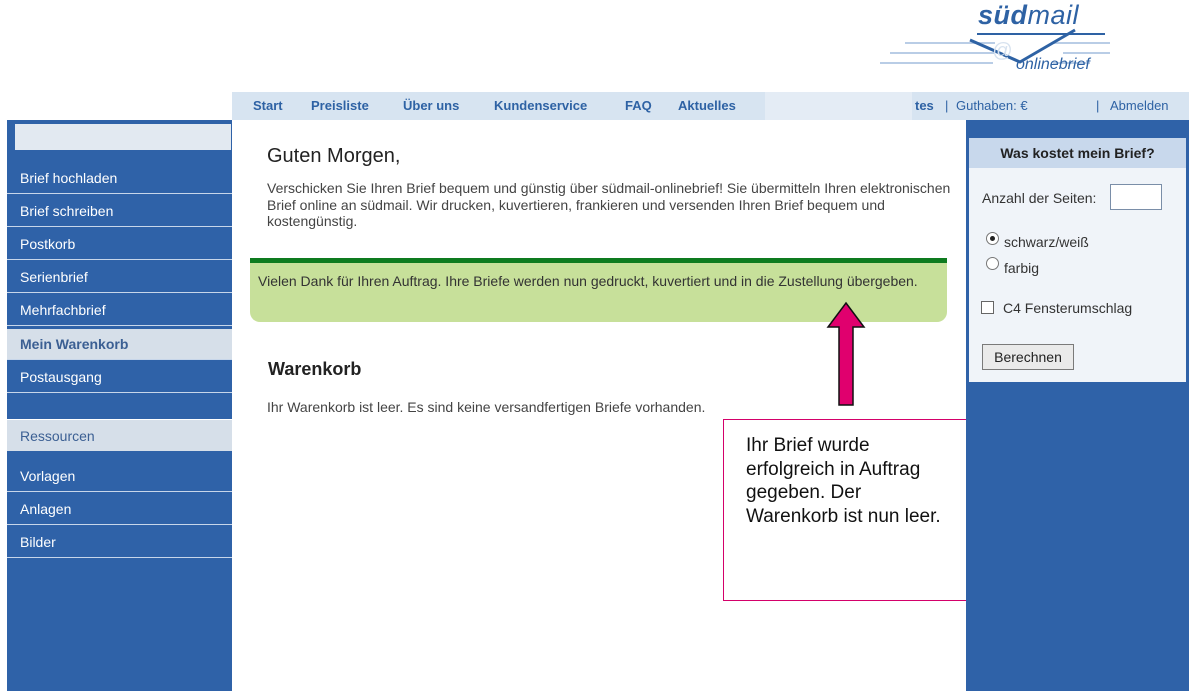 The width and height of the screenshot is (1189, 691). What do you see at coordinates (119, 476) in the screenshot?
I see `sidebar-item-vorlagen: Vorlagen` at bounding box center [119, 476].